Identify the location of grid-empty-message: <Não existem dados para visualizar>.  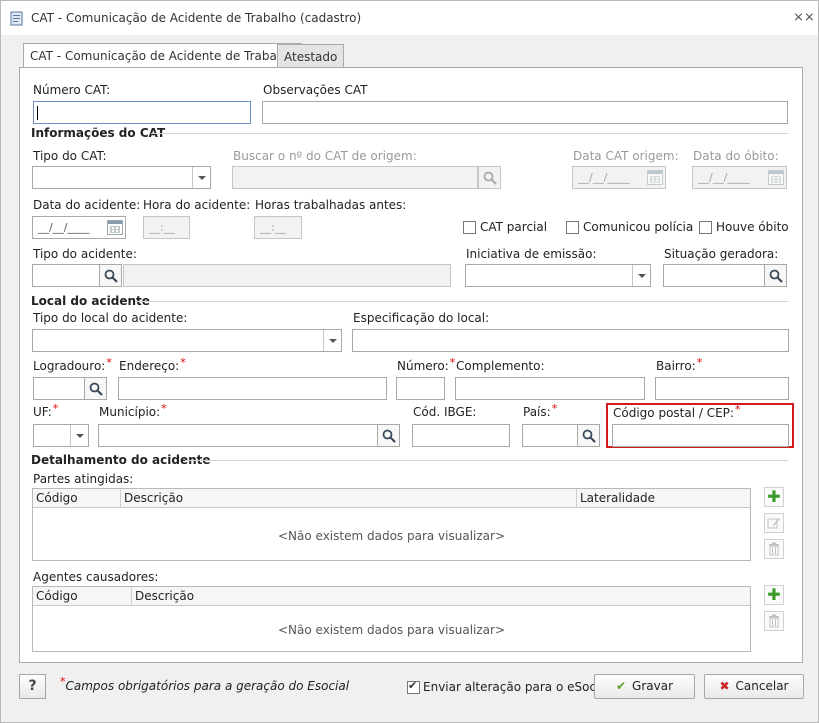
(391, 536).